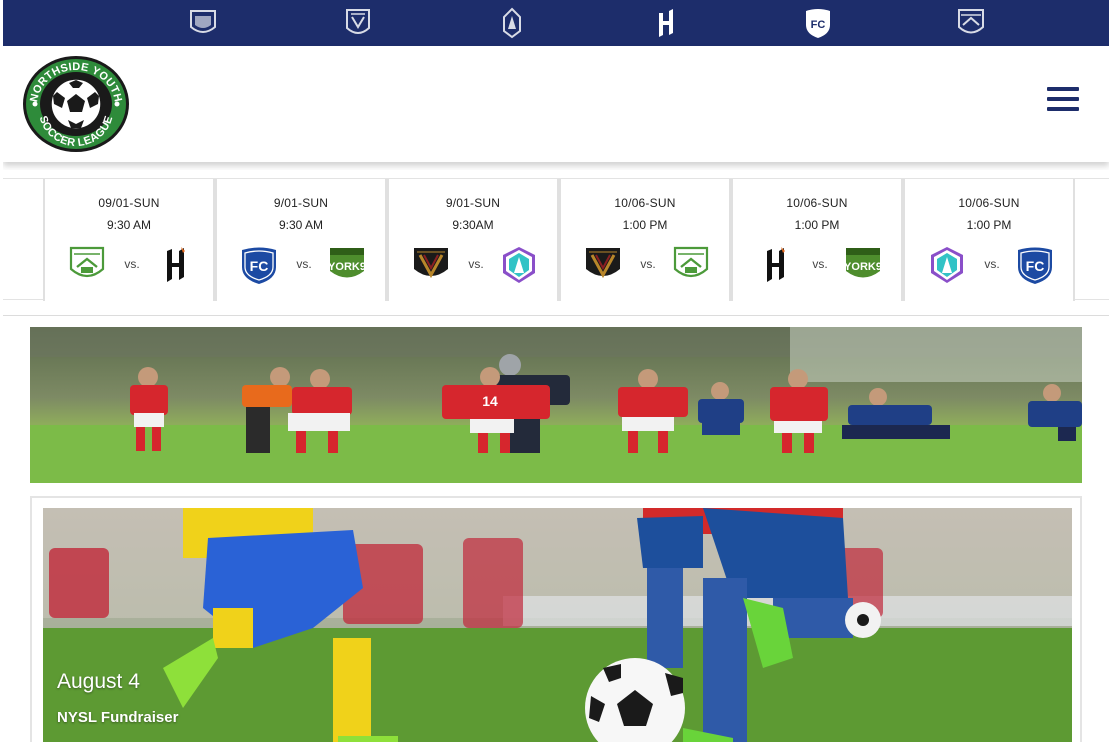 This screenshot has height=742, width=1112. I want to click on svg-text: SOCCER LEAGUE, so click(76, 131).